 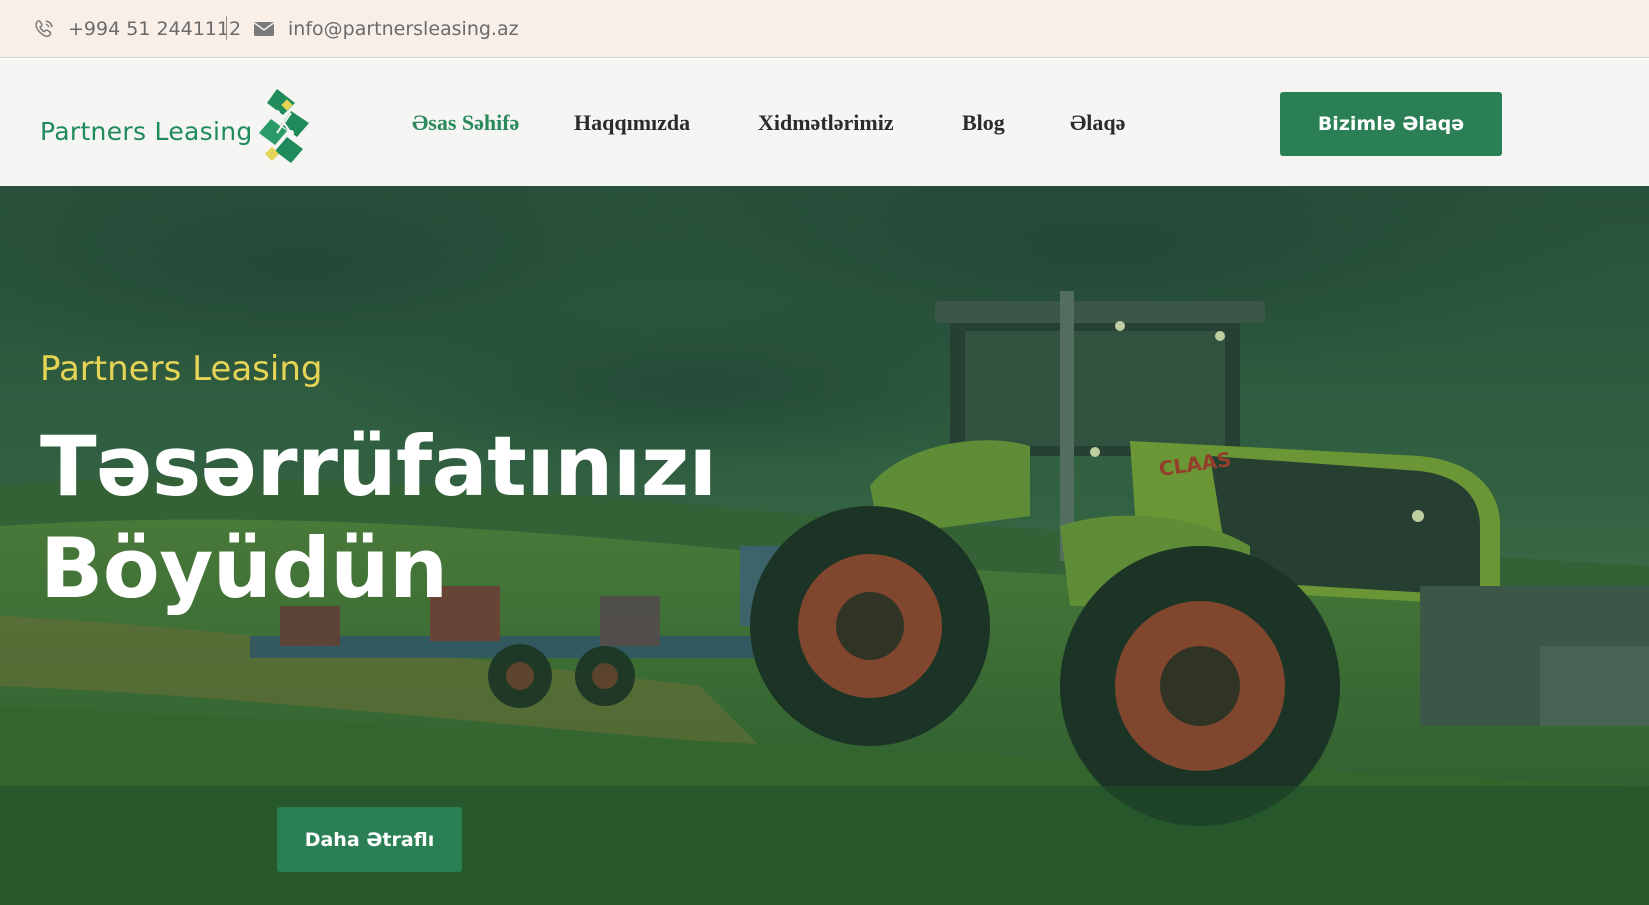 I want to click on phone-number: +994 51 2441112, so click(x=155, y=29).